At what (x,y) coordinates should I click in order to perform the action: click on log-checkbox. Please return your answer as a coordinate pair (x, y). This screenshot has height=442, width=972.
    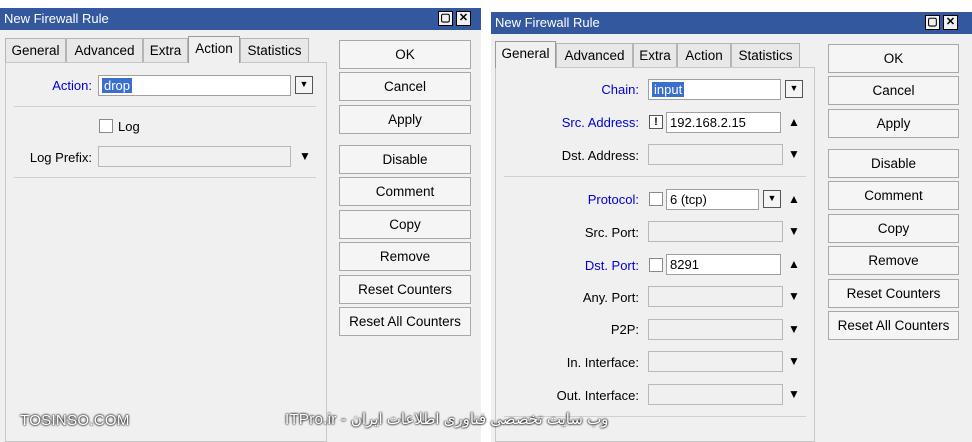
    Looking at the image, I should click on (106, 126).